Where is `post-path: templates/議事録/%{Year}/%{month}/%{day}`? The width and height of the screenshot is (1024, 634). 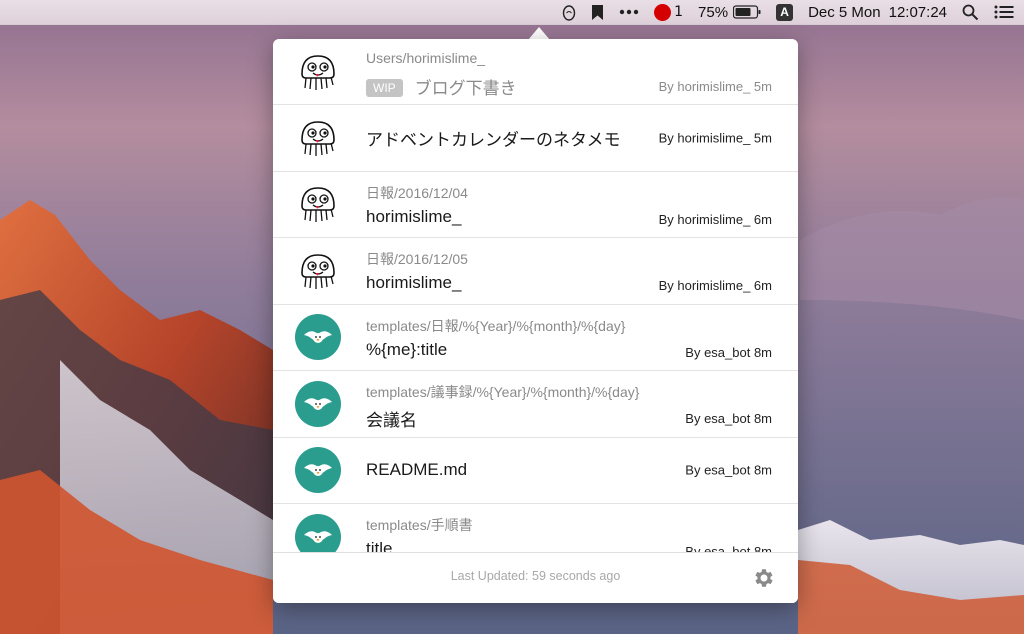 post-path: templates/議事録/%{Year}/%{month}/%{day} is located at coordinates (503, 392).